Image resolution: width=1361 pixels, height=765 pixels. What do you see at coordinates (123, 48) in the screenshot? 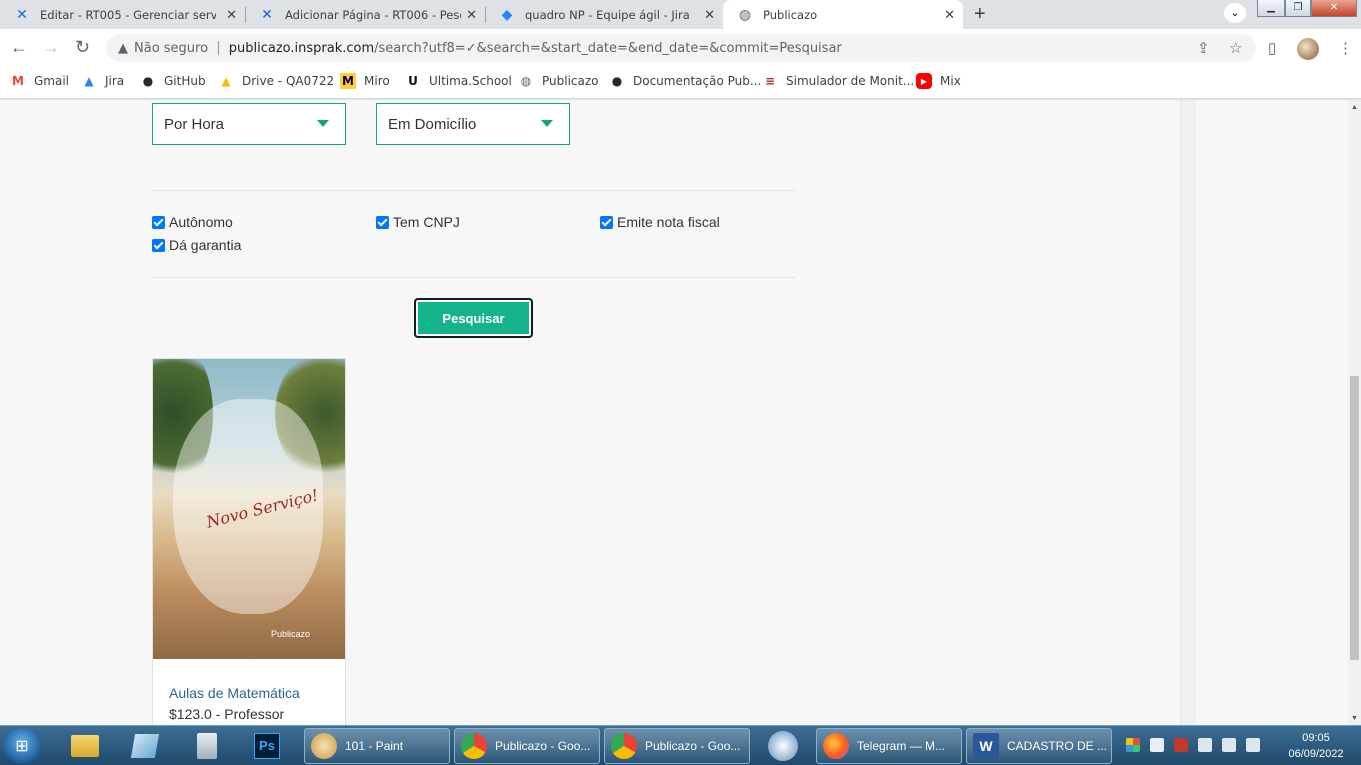
I see `warning-icon: ▲` at bounding box center [123, 48].